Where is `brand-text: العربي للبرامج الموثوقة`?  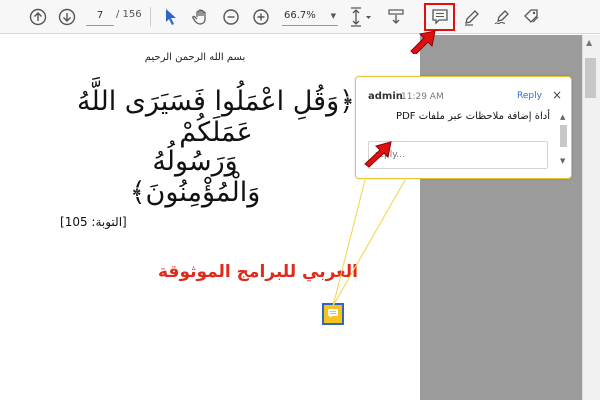 brand-text: العربي للبرامج الموثوقة is located at coordinates (258, 272).